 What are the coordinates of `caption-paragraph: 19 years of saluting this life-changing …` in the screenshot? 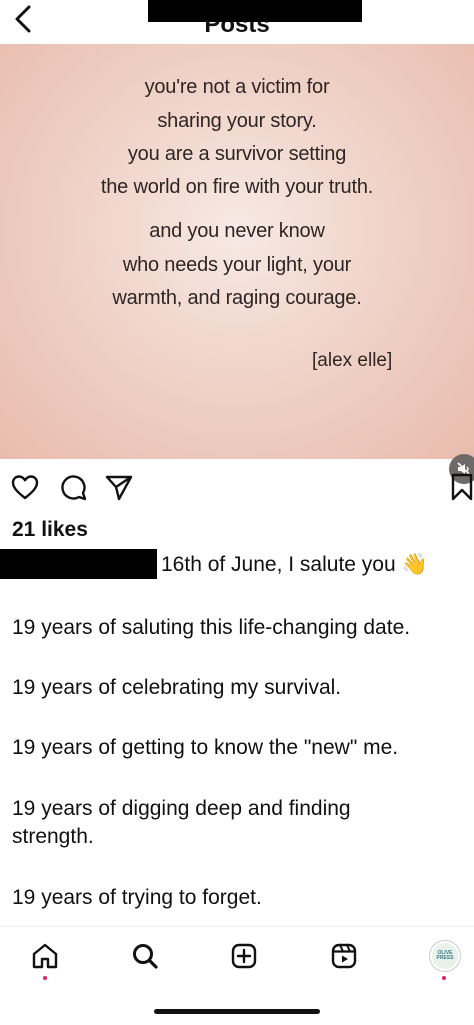 It's located at (211, 627).